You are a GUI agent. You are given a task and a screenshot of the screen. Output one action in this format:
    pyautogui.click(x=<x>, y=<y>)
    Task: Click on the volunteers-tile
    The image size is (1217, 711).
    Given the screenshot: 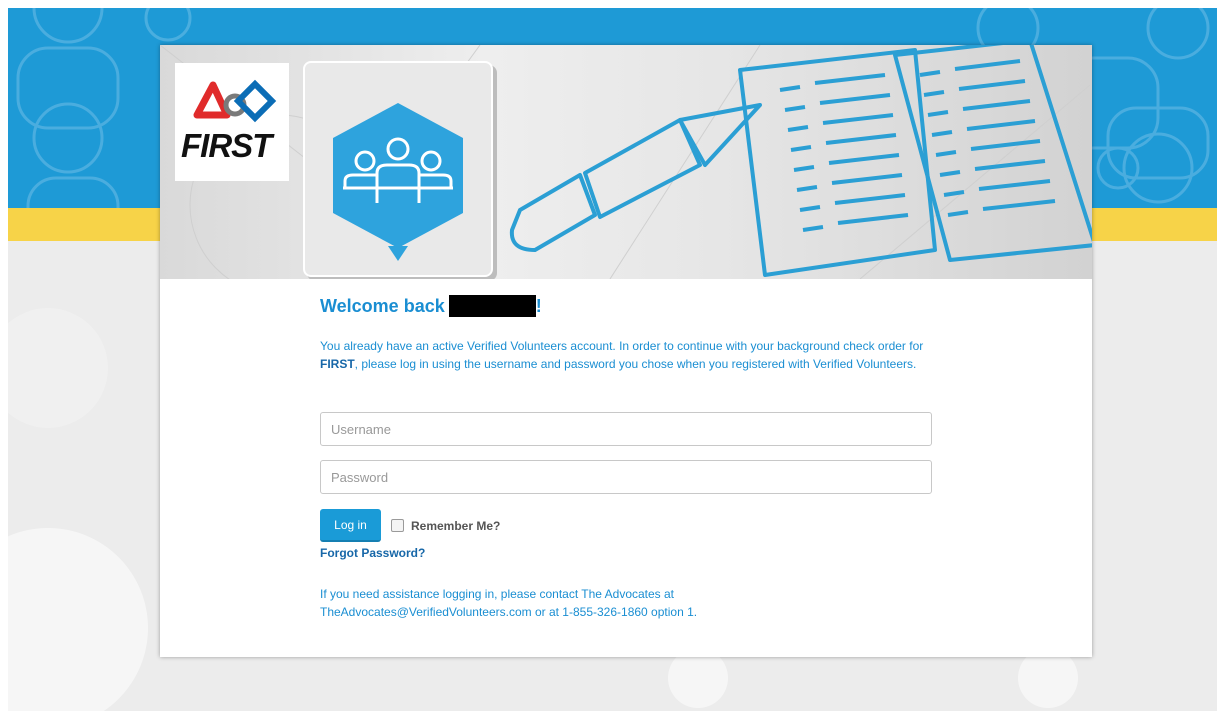 What is the action you would take?
    pyautogui.click(x=398, y=169)
    